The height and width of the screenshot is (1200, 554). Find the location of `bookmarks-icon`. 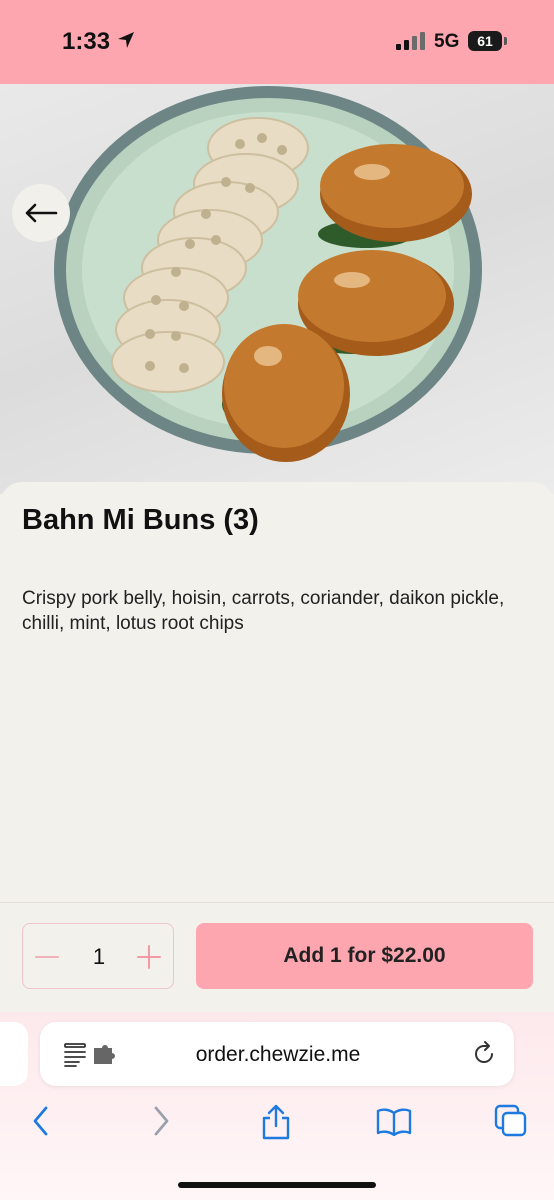

bookmarks-icon is located at coordinates (394, 1124).